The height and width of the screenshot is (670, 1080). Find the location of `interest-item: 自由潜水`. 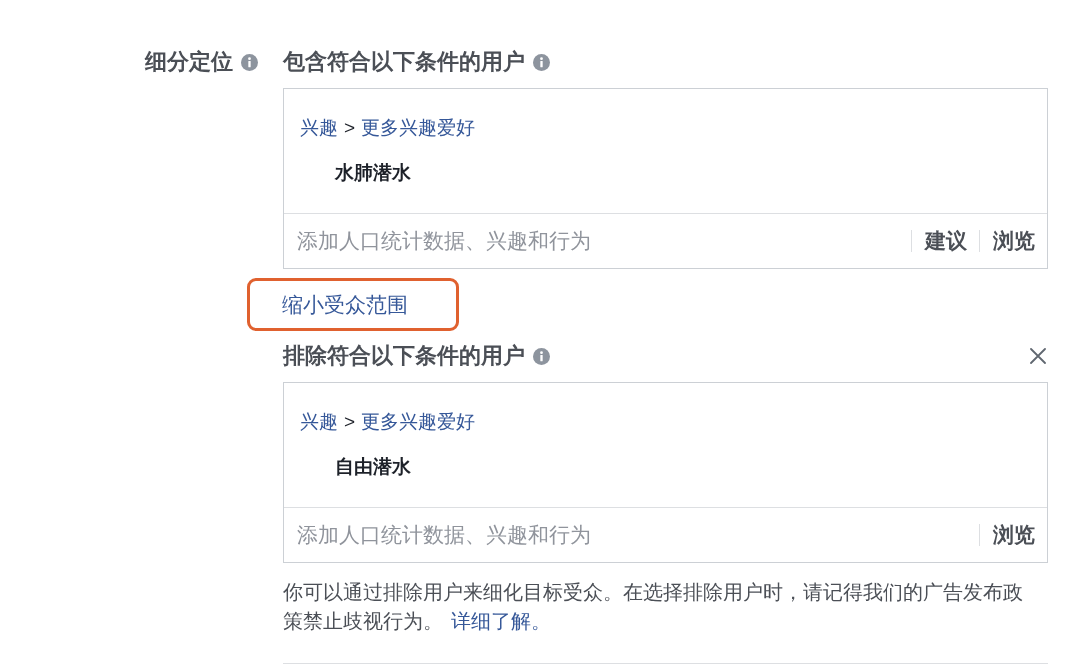

interest-item: 自由潜水 is located at coordinates (373, 467).